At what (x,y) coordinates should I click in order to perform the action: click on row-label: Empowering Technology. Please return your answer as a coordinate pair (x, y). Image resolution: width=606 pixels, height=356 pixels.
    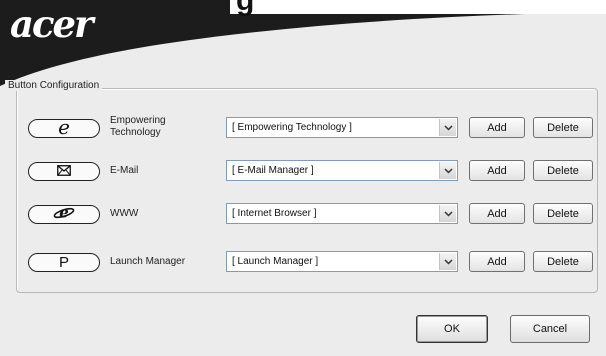
    Looking at the image, I should click on (138, 127).